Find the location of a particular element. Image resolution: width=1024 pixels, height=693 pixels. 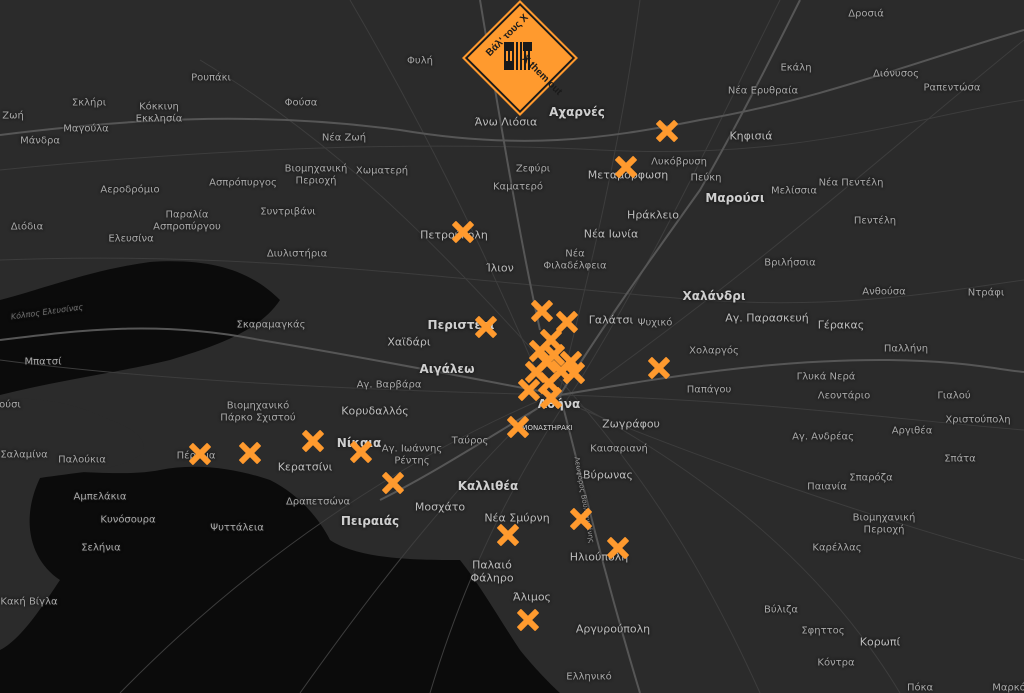

place-label-peiraias: Πειραιάς is located at coordinates (370, 521).